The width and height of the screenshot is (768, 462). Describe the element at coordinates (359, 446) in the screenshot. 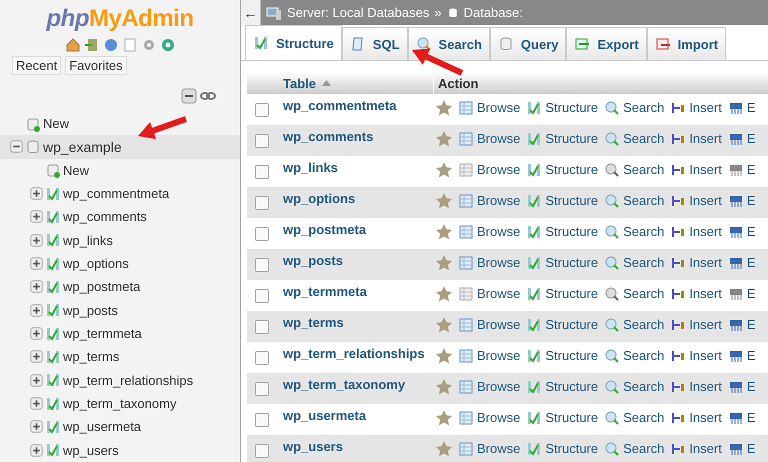

I see `table-name-link: wp_users` at that location.